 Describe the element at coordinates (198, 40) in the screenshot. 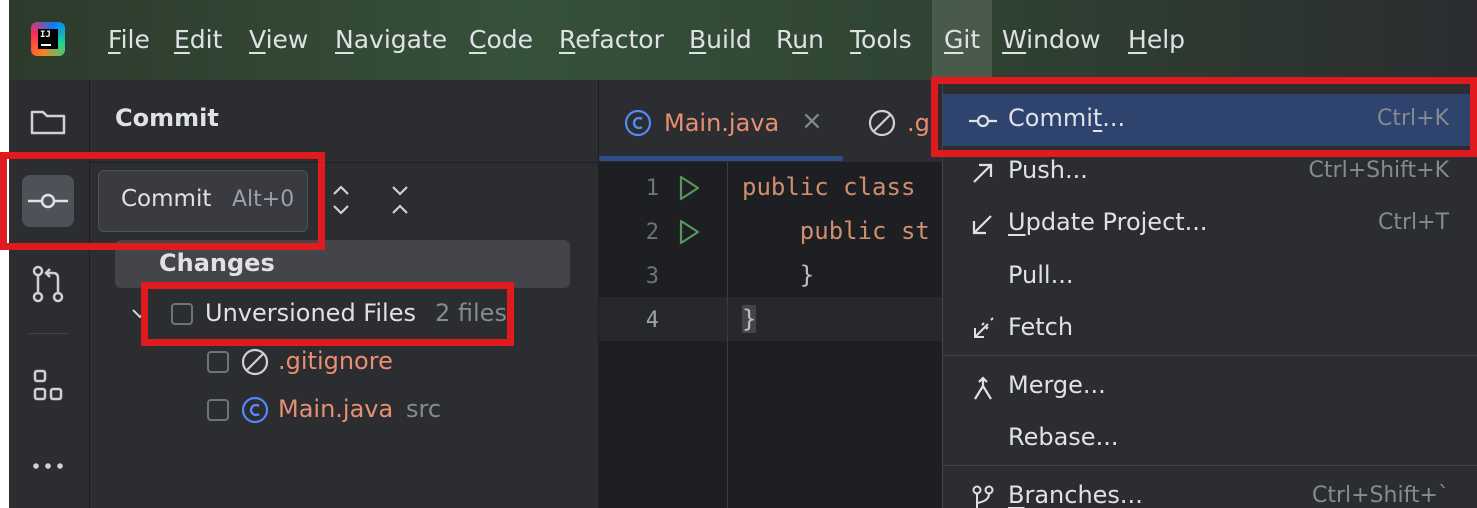

I see `menu-edit: Edit` at that location.